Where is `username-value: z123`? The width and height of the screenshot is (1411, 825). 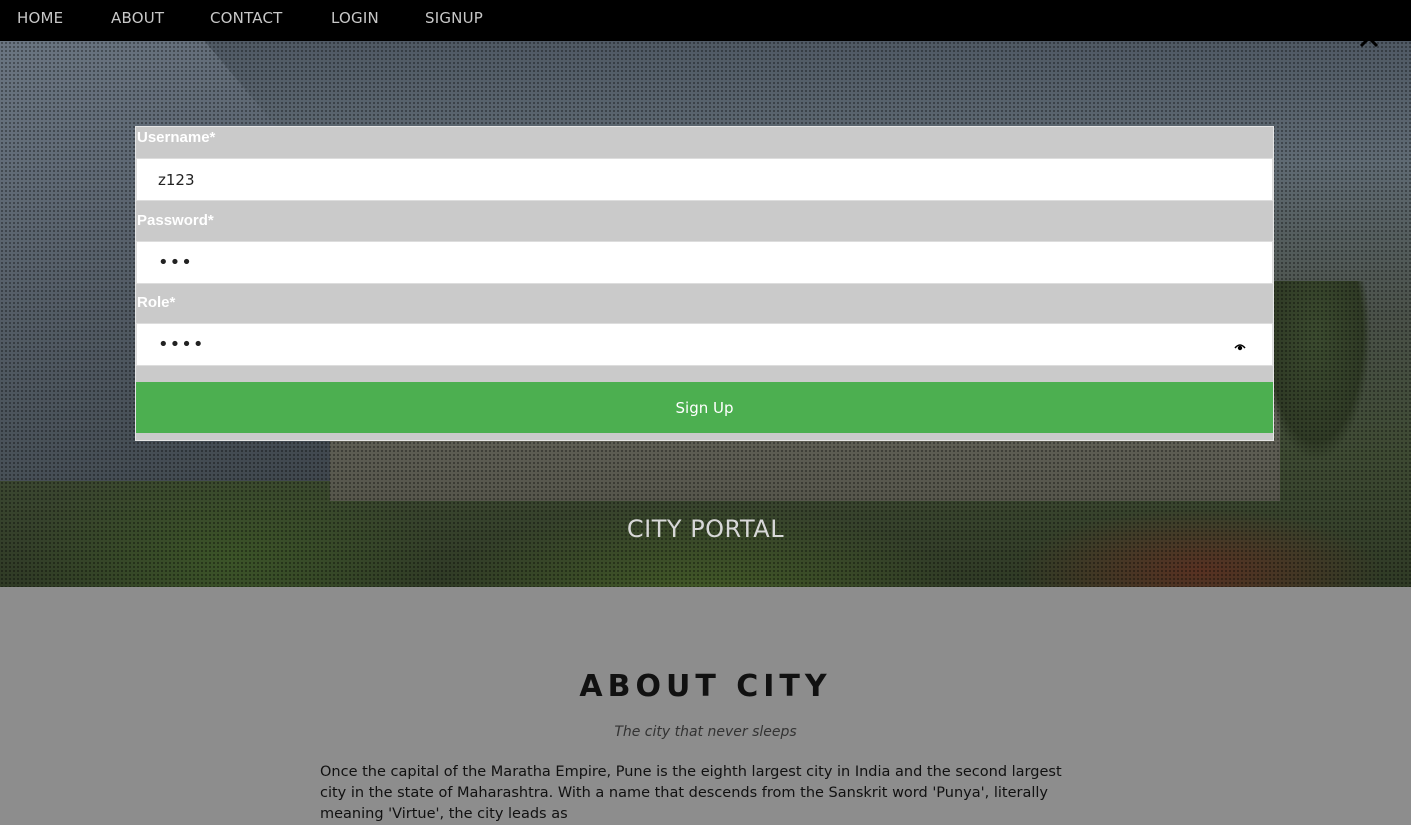 username-value: z123 is located at coordinates (176, 179).